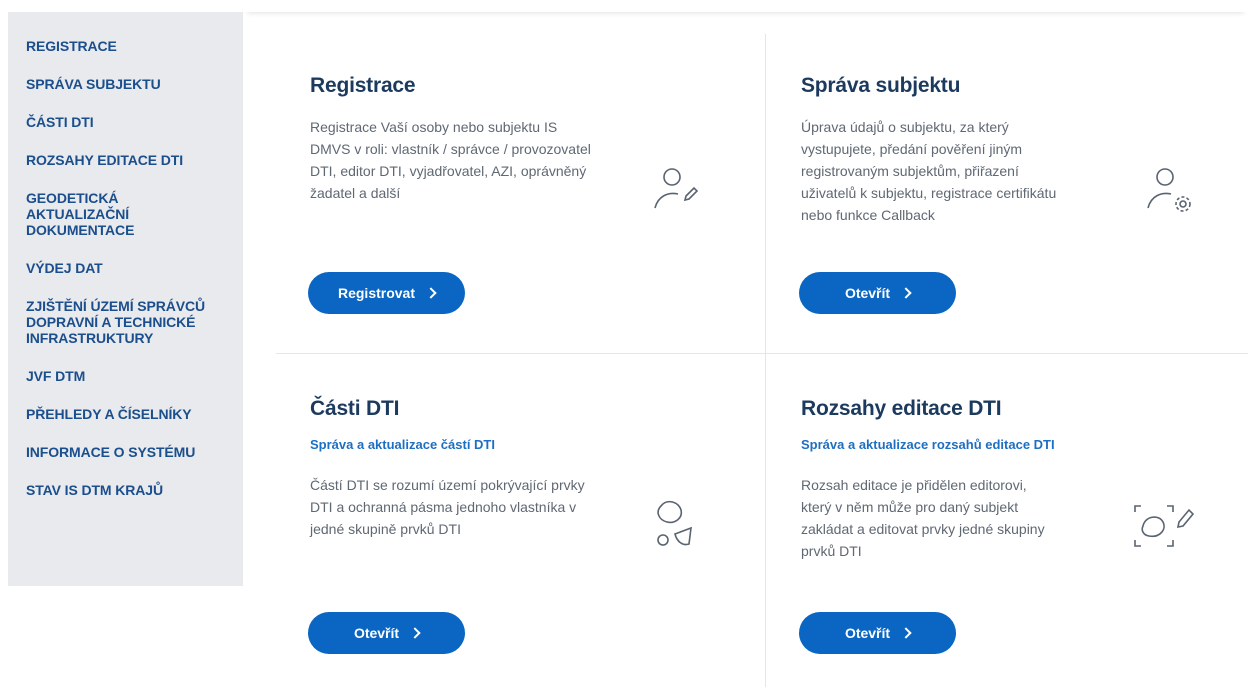 The width and height of the screenshot is (1248, 687). What do you see at coordinates (355, 408) in the screenshot?
I see `card-title: Části DTI` at bounding box center [355, 408].